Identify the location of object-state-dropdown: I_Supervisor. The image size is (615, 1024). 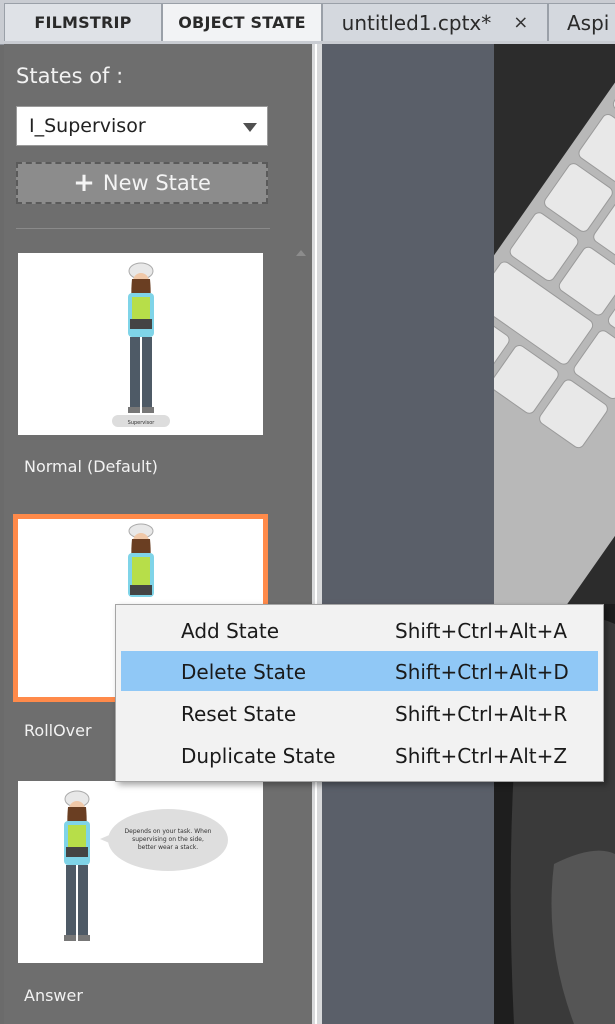
(142, 126).